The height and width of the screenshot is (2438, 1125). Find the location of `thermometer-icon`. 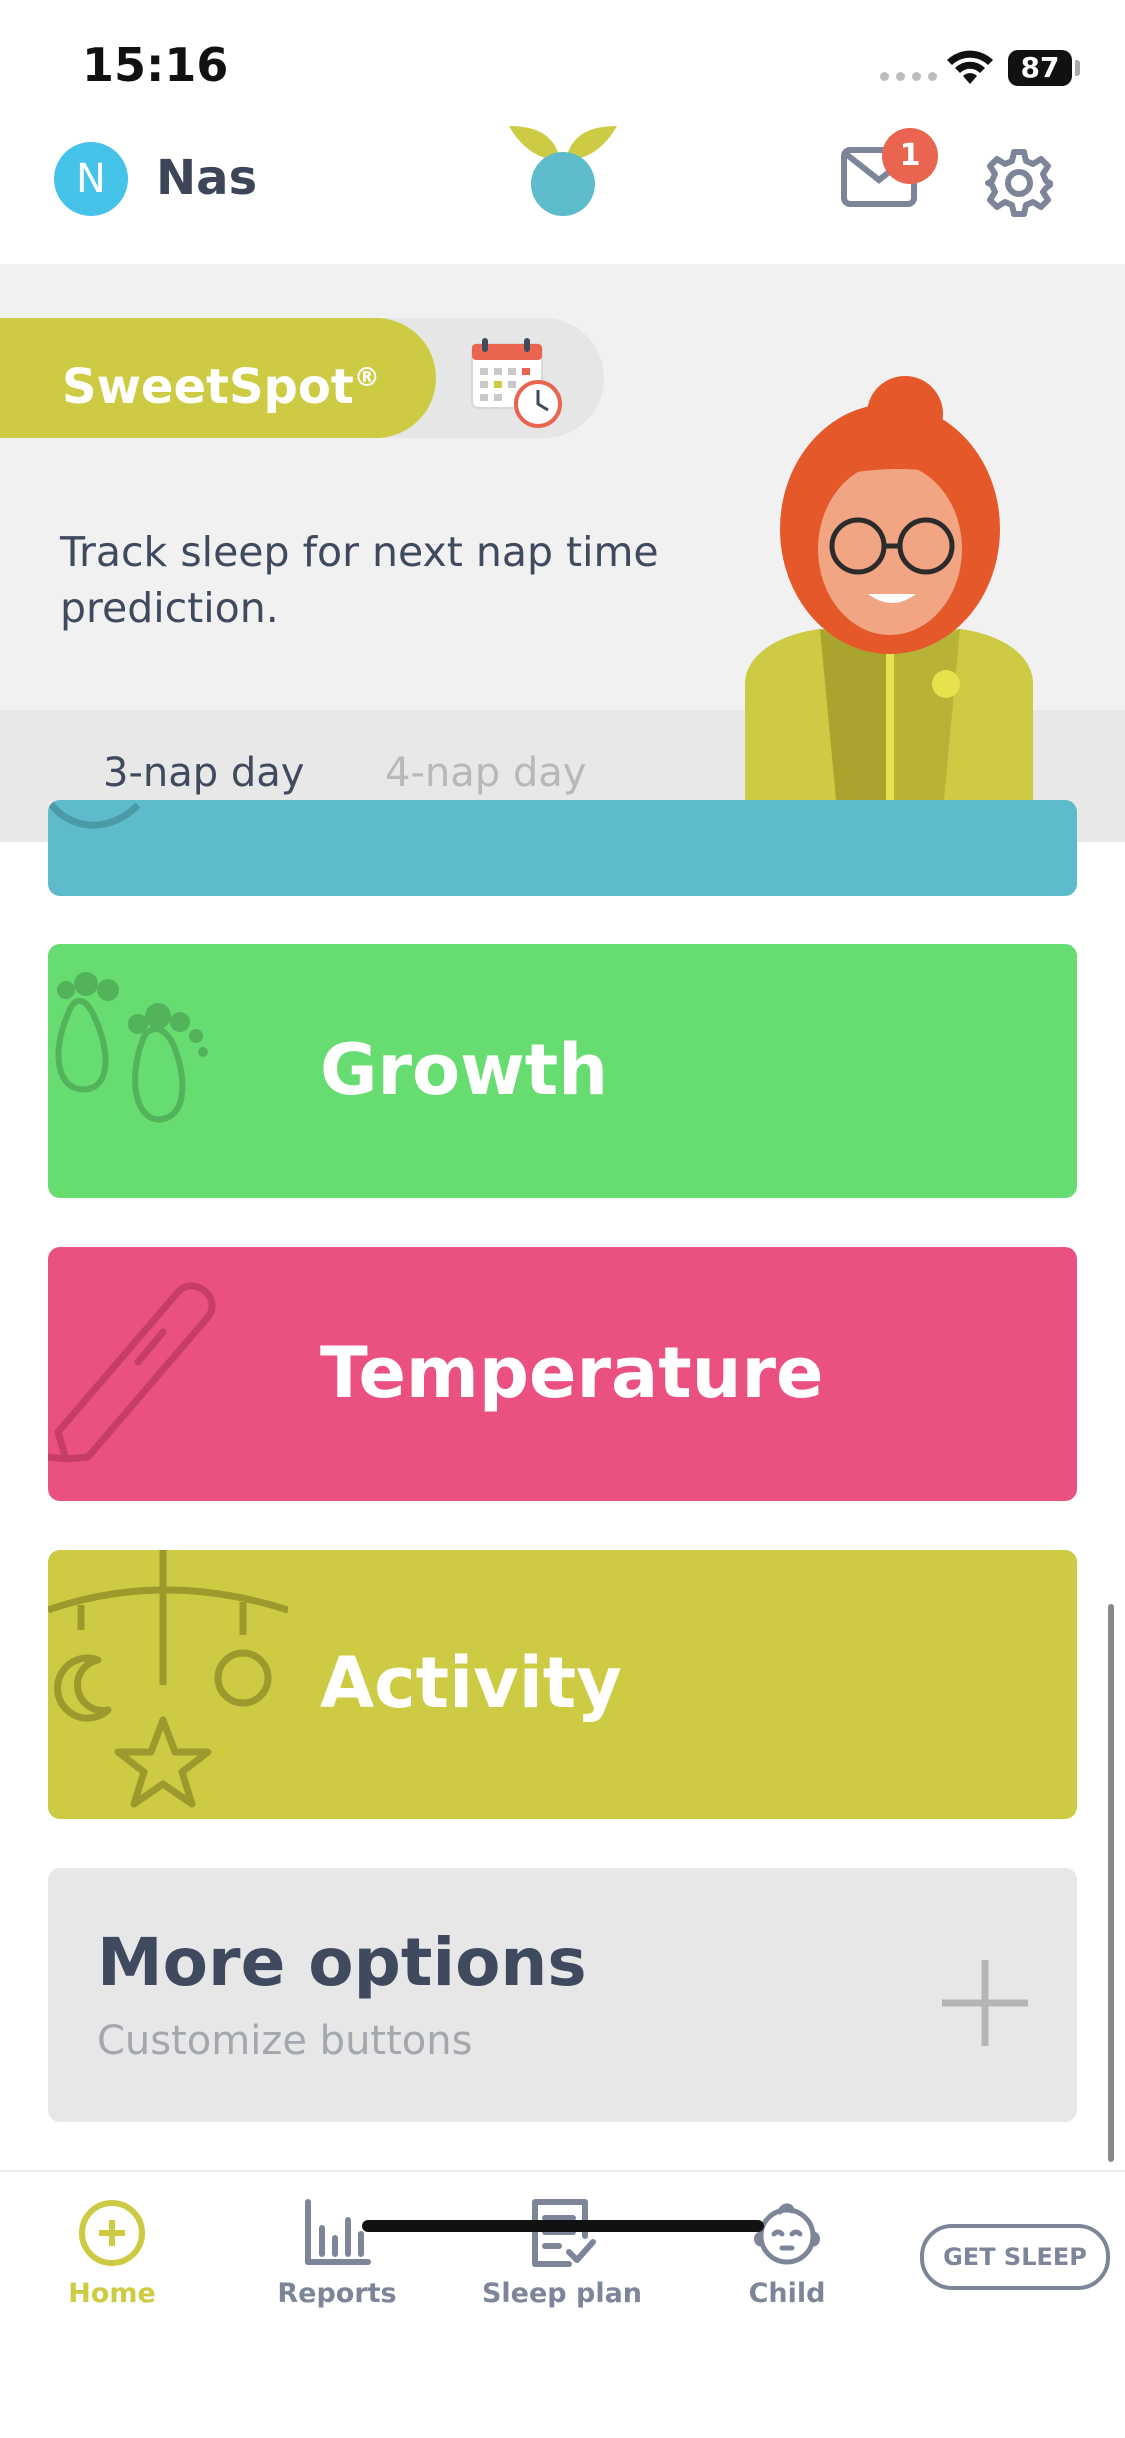

thermometer-icon is located at coordinates (132, 1372).